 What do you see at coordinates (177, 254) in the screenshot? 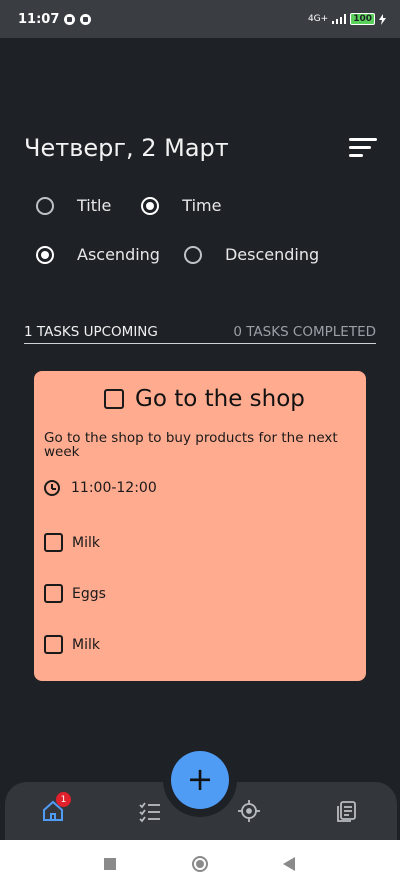
I see `sort-order-group: Ascending Descending` at bounding box center [177, 254].